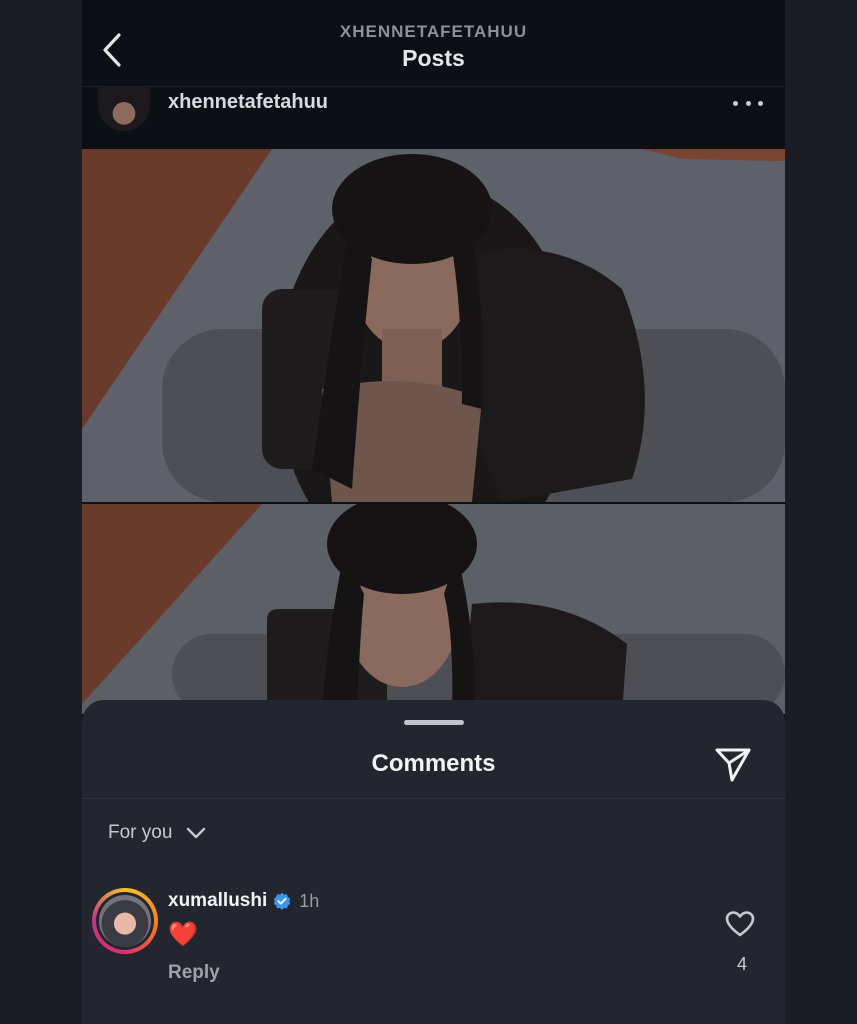 This screenshot has width=857, height=1024. I want to click on comment-filter-dropdown: For you, so click(157, 833).